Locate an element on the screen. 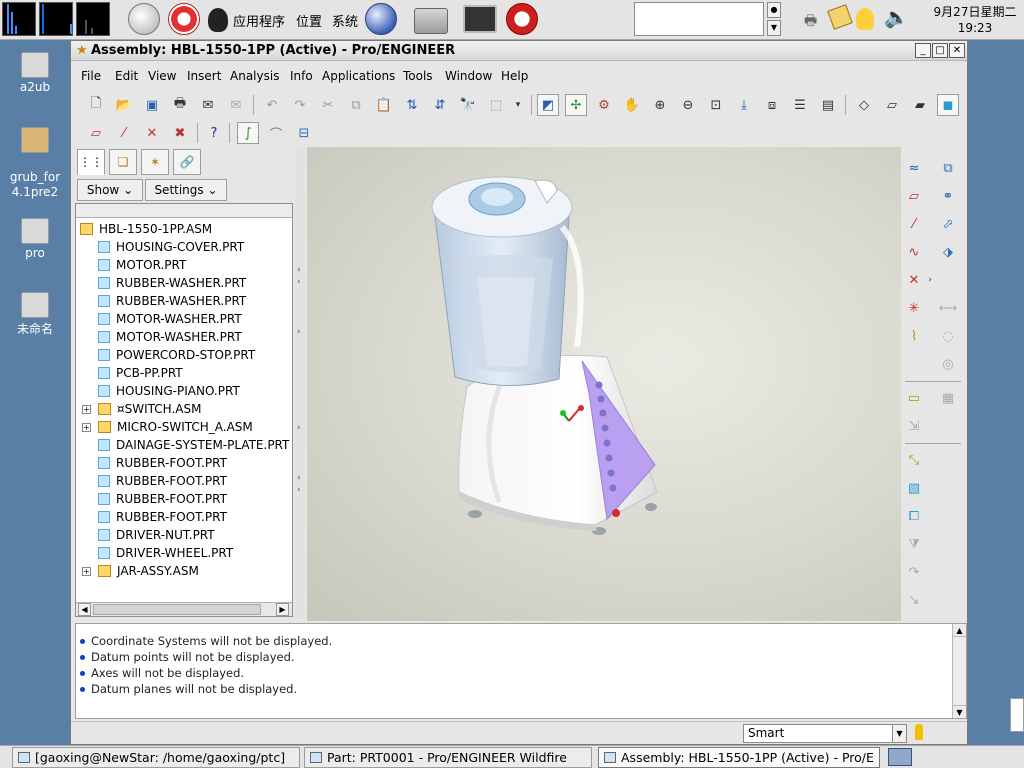 This screenshot has height=768, width=1024. status-light-icon is located at coordinates (919, 732).